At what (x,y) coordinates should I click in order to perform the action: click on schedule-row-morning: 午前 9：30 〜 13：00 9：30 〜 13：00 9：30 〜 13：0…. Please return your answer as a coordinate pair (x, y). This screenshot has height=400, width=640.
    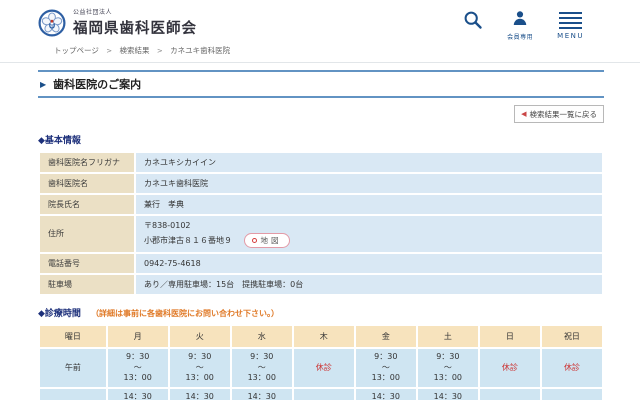
    Looking at the image, I should click on (321, 368).